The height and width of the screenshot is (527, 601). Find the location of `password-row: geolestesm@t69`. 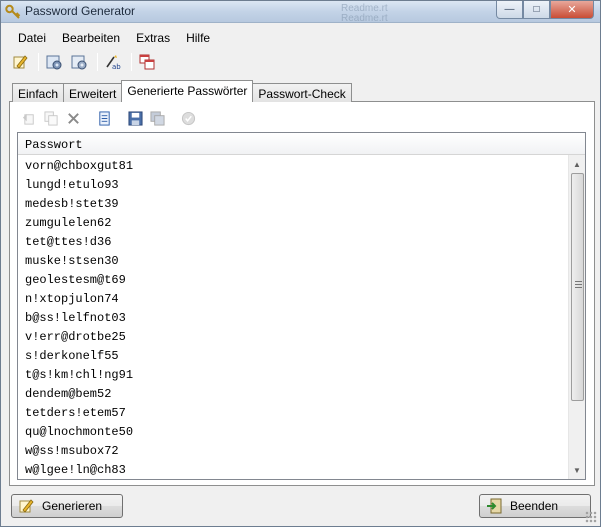

password-row: geolestesm@t69 is located at coordinates (293, 279).